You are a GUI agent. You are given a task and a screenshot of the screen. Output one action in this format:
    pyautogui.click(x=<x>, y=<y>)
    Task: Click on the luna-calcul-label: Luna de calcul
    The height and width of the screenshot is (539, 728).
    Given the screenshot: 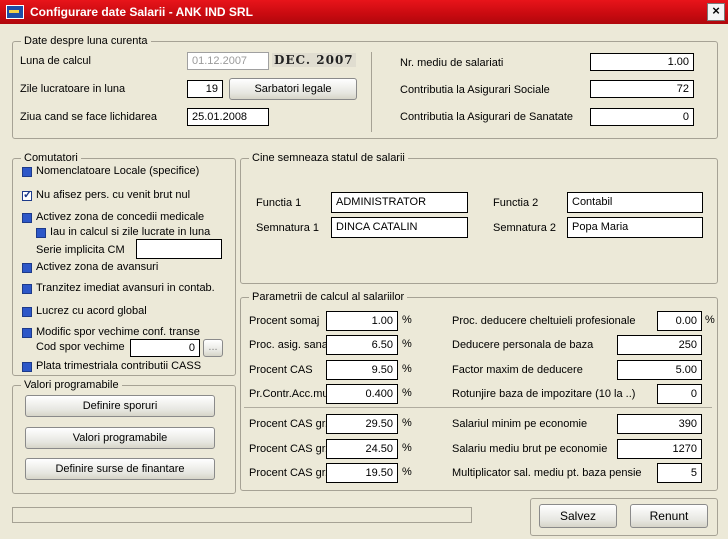 What is the action you would take?
    pyautogui.click(x=55, y=61)
    